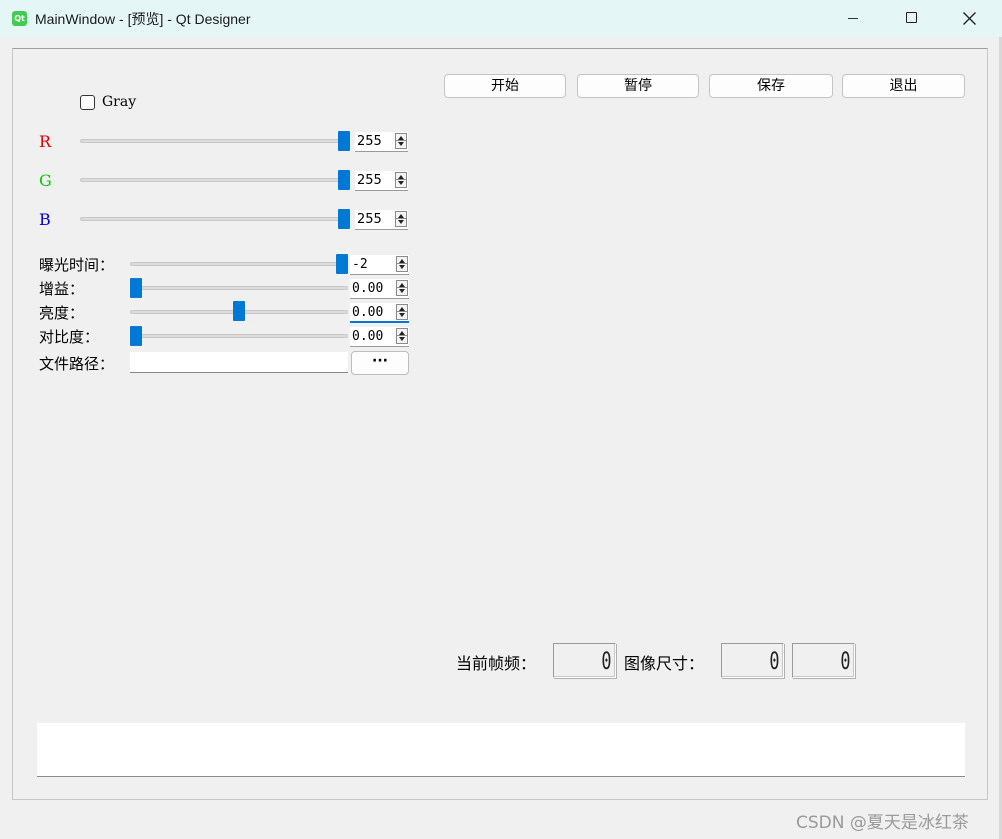 The width and height of the screenshot is (1002, 839). What do you see at coordinates (69, 337) in the screenshot?
I see `contrast-label: 对比度：` at bounding box center [69, 337].